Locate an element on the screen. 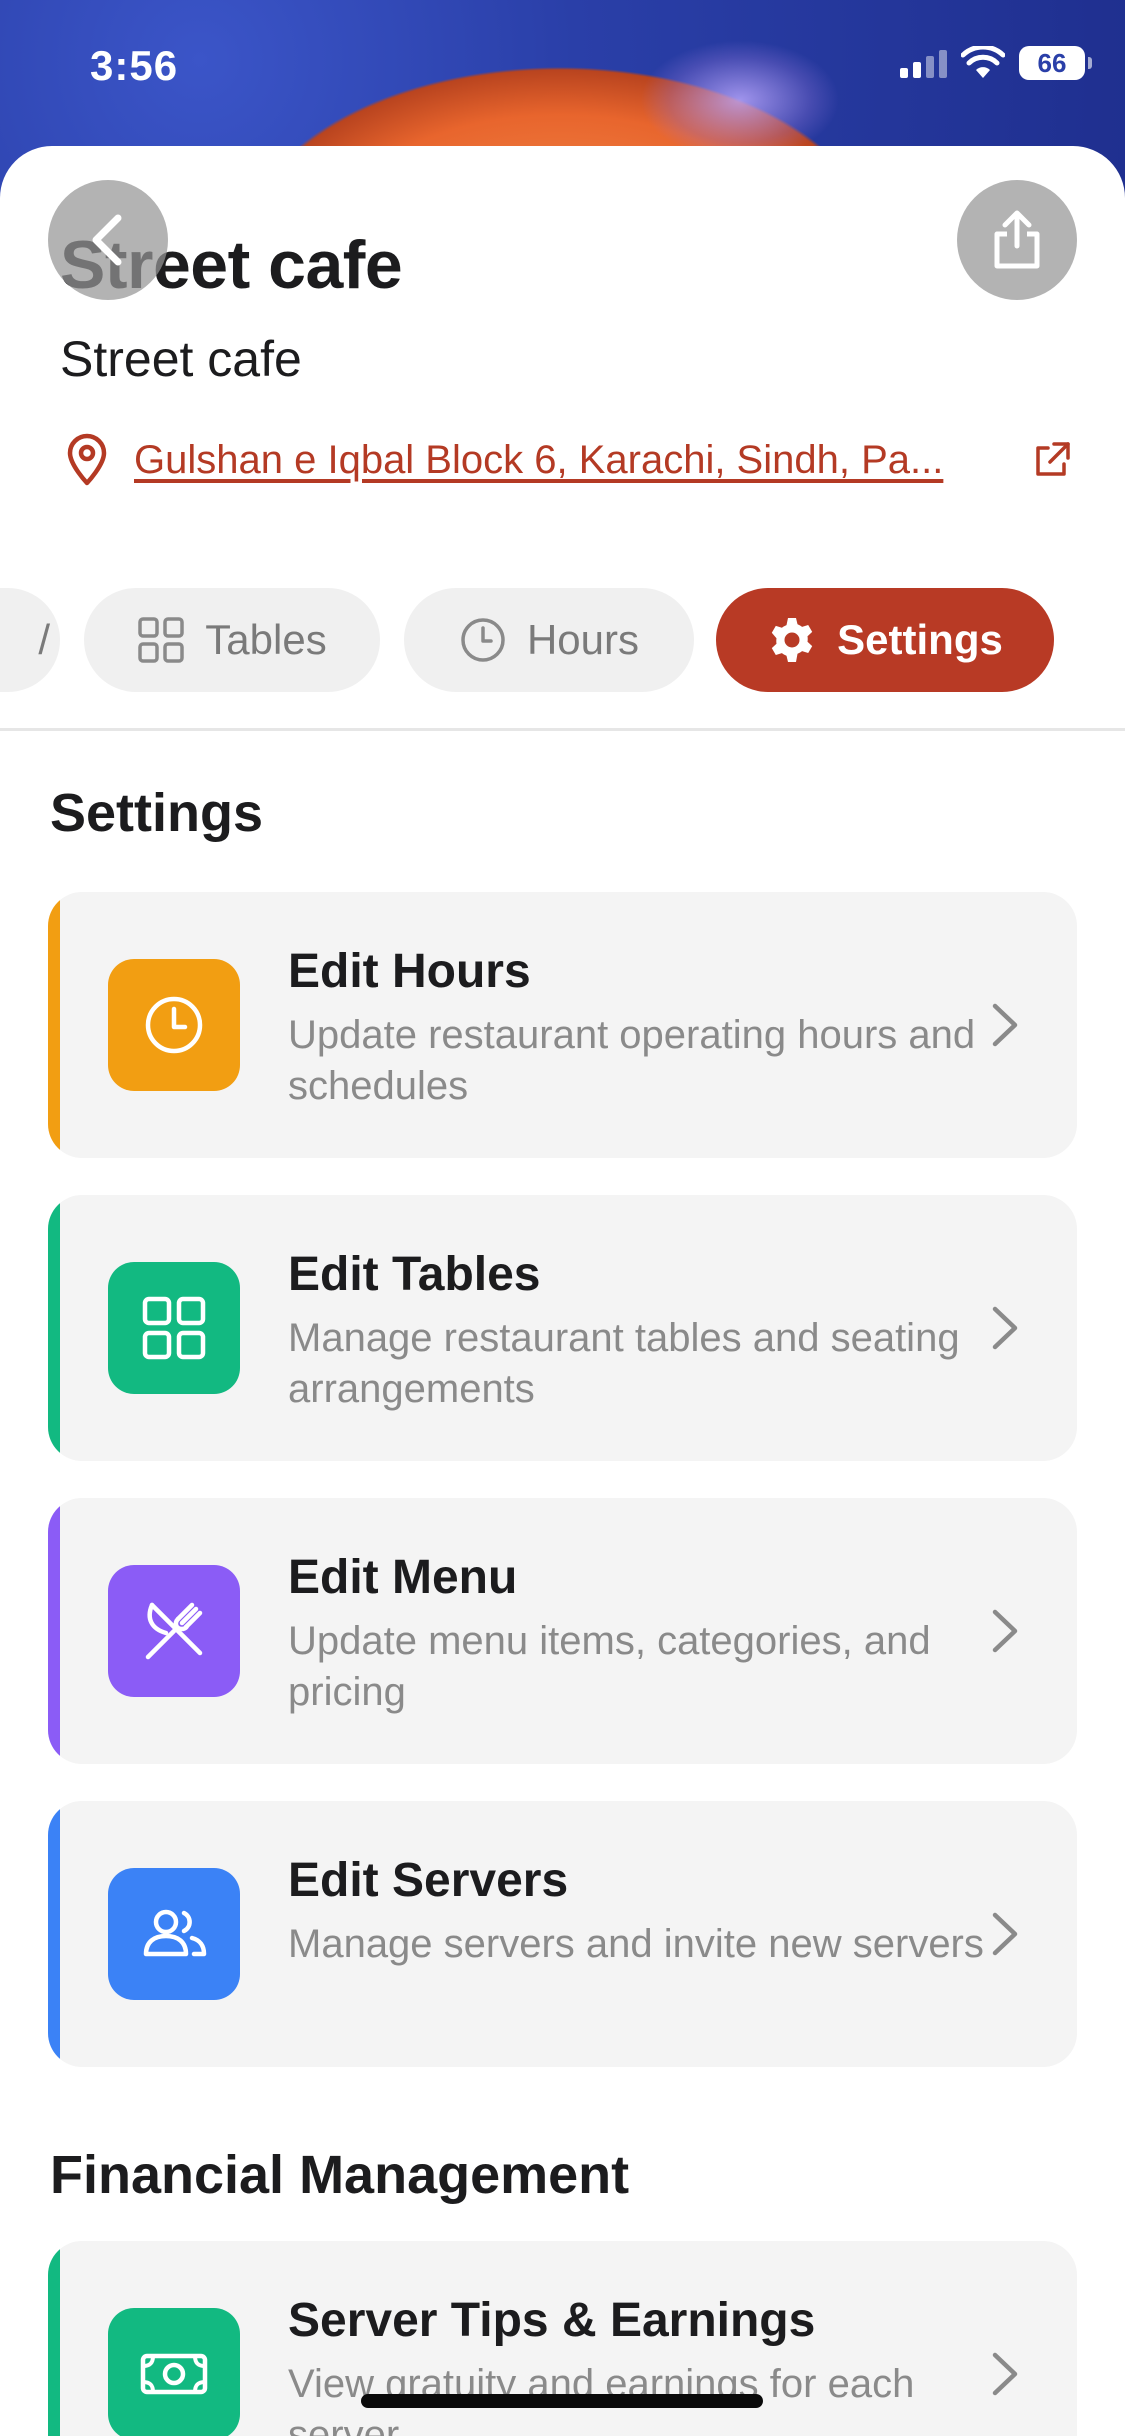 Image resolution: width=1125 pixels, height=2436 pixels. settings-section-title: Settings is located at coordinates (157, 813).